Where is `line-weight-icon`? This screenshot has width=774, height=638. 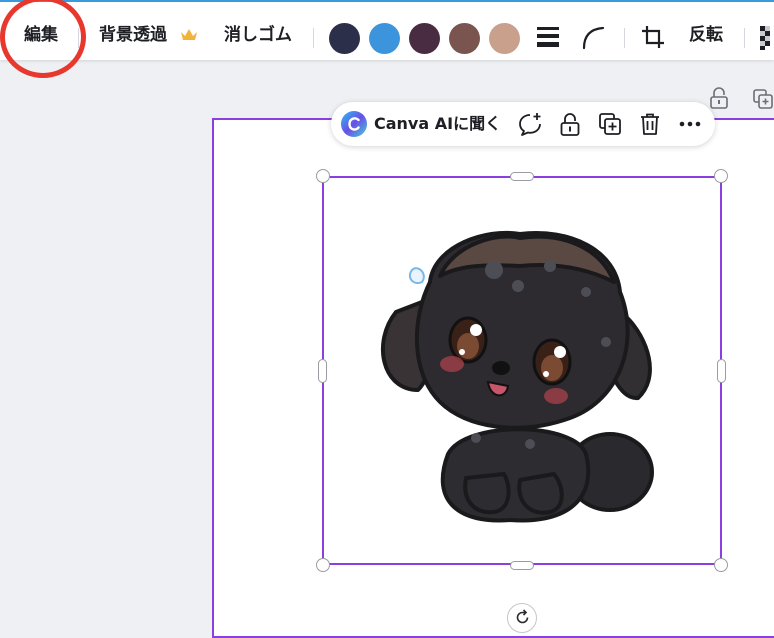
line-weight-icon is located at coordinates (548, 37).